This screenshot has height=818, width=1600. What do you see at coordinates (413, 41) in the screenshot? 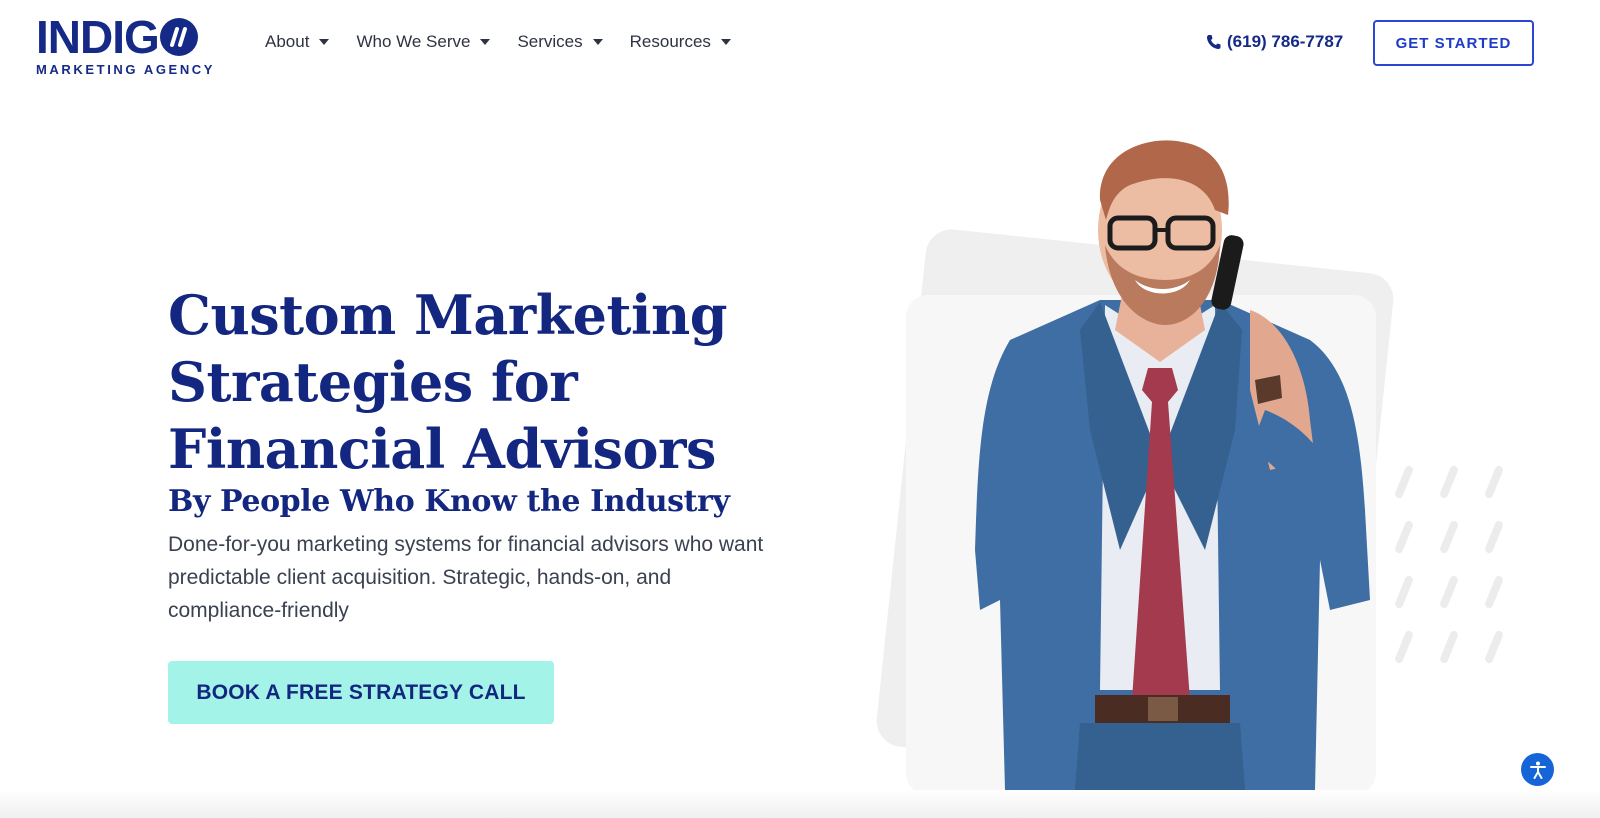
I see `nav-item-label: Who We Serve` at bounding box center [413, 41].